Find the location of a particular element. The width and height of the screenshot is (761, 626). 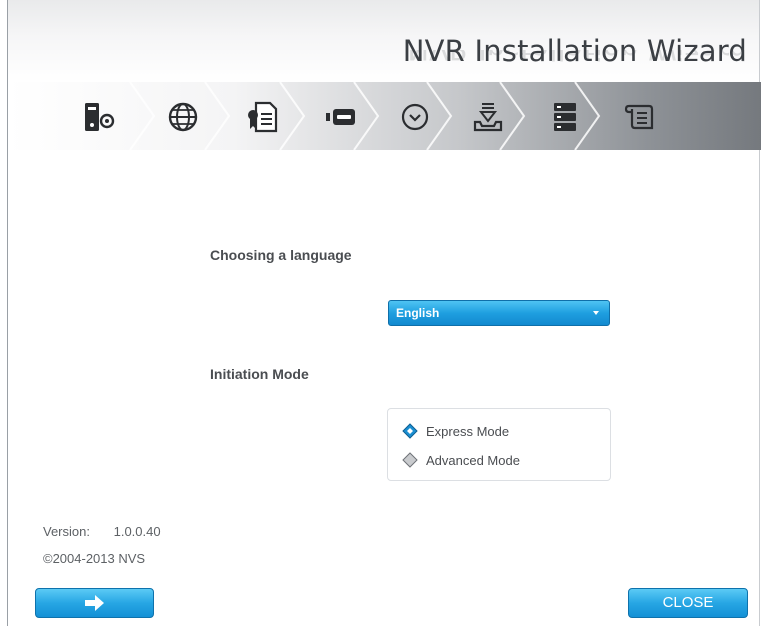

language-label: Choosing a language is located at coordinates (281, 255).